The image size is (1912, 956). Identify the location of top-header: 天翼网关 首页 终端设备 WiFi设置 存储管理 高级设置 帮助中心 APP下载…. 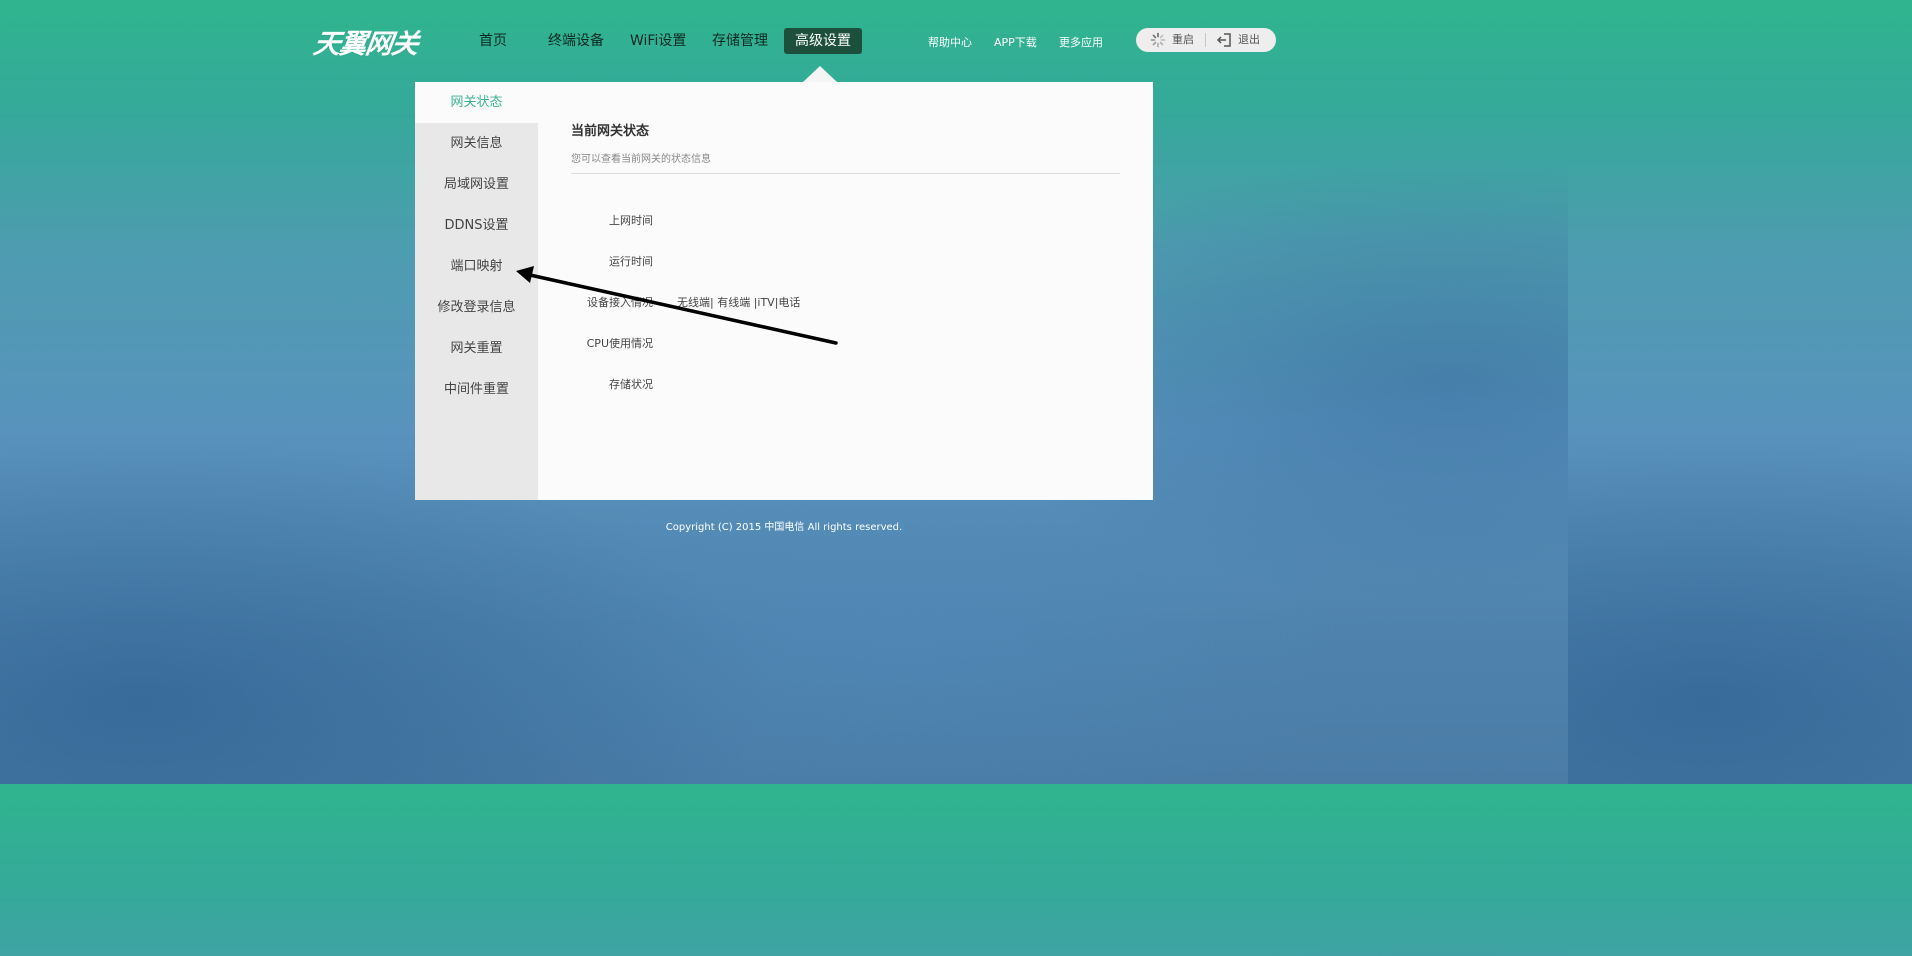
(784, 41).